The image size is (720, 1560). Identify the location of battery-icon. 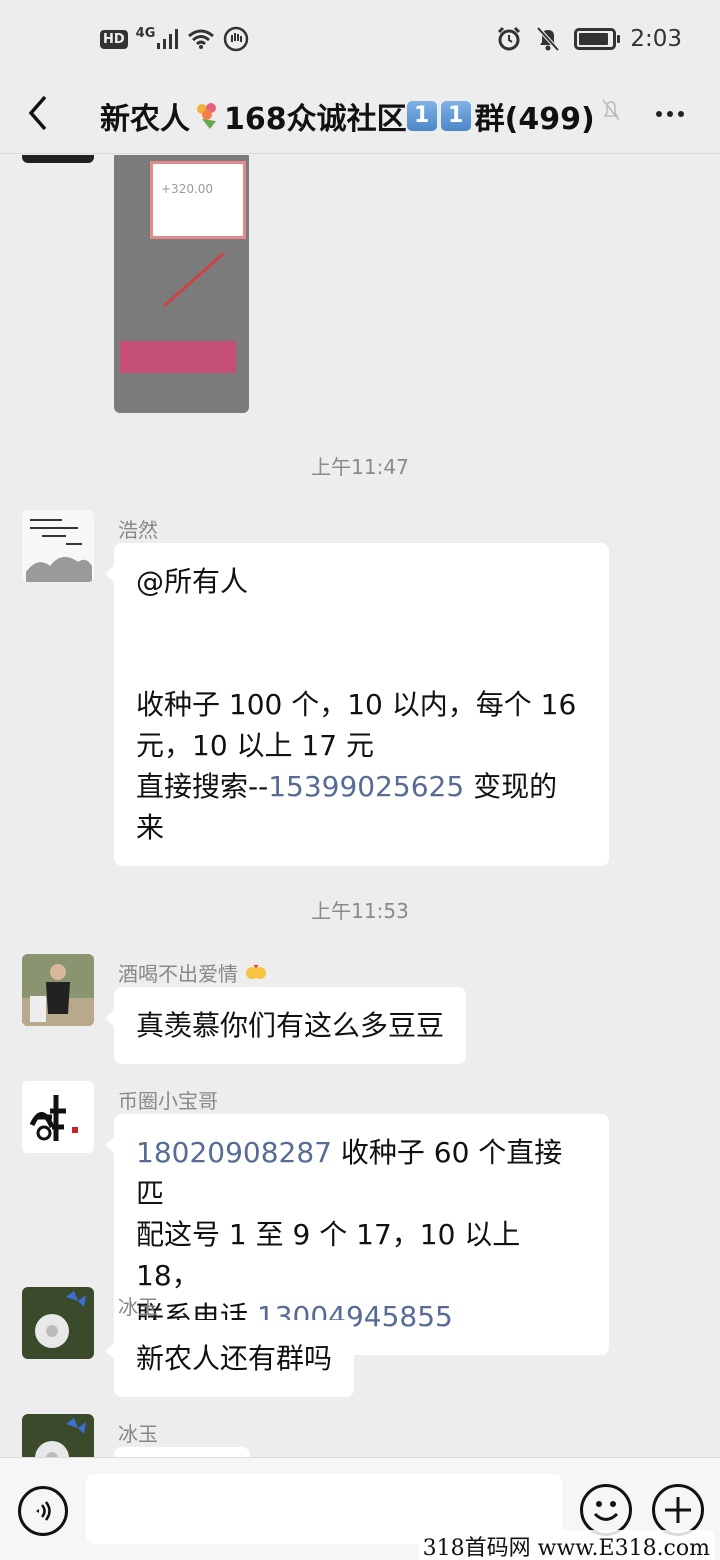
(597, 39).